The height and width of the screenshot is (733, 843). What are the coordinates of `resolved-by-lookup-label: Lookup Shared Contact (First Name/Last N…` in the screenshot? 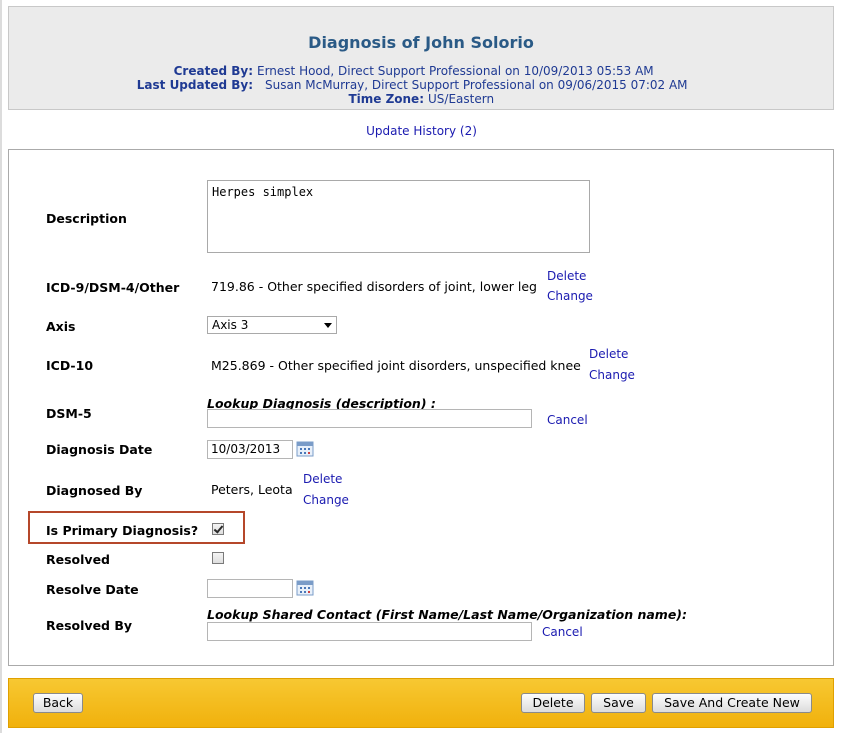 It's located at (447, 614).